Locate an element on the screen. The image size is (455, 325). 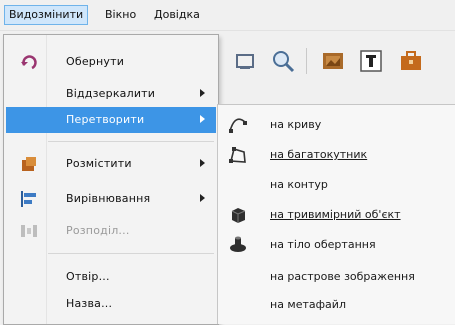
menu-item-arrange: Розмістити is located at coordinates (111, 164).